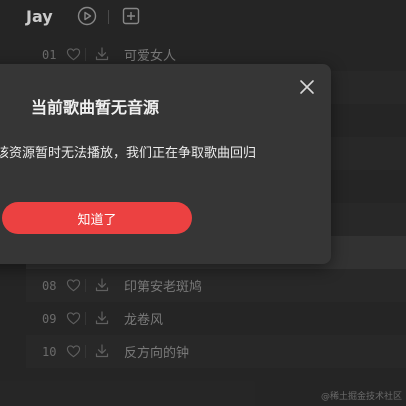 The height and width of the screenshot is (406, 406). Describe the element at coordinates (97, 218) in the screenshot. I see `confirm-button: 知道了` at that location.